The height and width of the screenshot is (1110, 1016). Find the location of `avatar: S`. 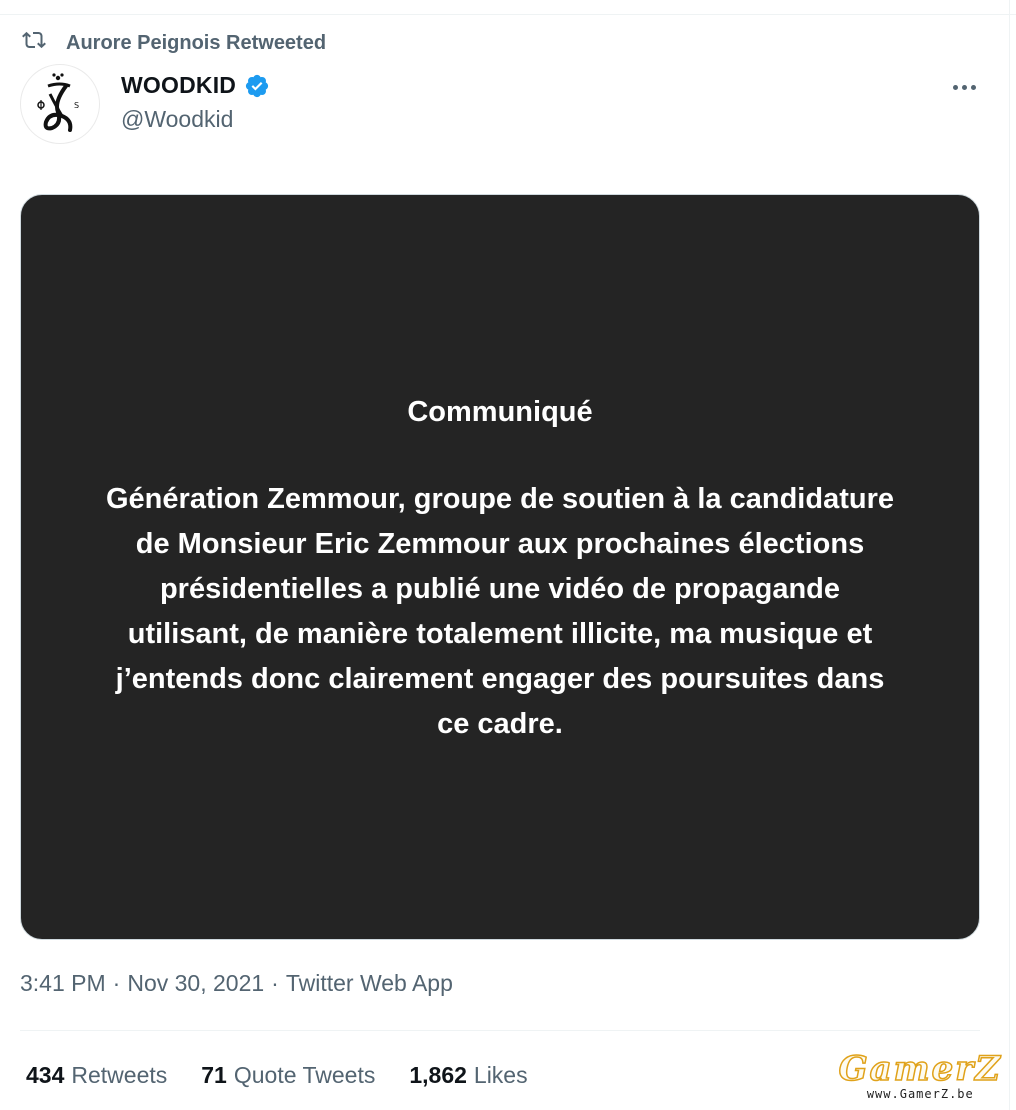

avatar: S is located at coordinates (60, 104).